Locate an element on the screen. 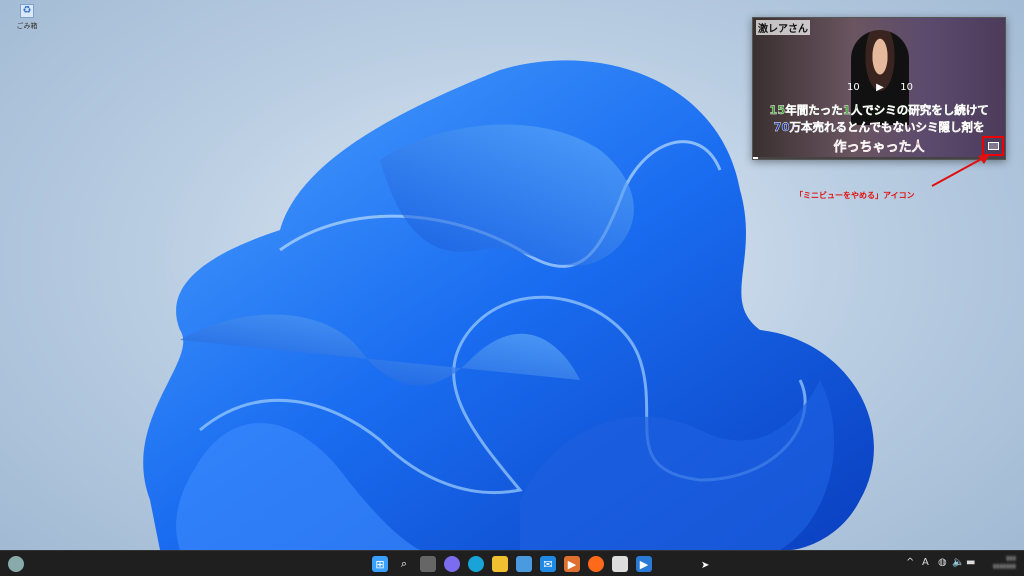 This screenshot has width=1024, height=576. notepad-icon is located at coordinates (620, 564).